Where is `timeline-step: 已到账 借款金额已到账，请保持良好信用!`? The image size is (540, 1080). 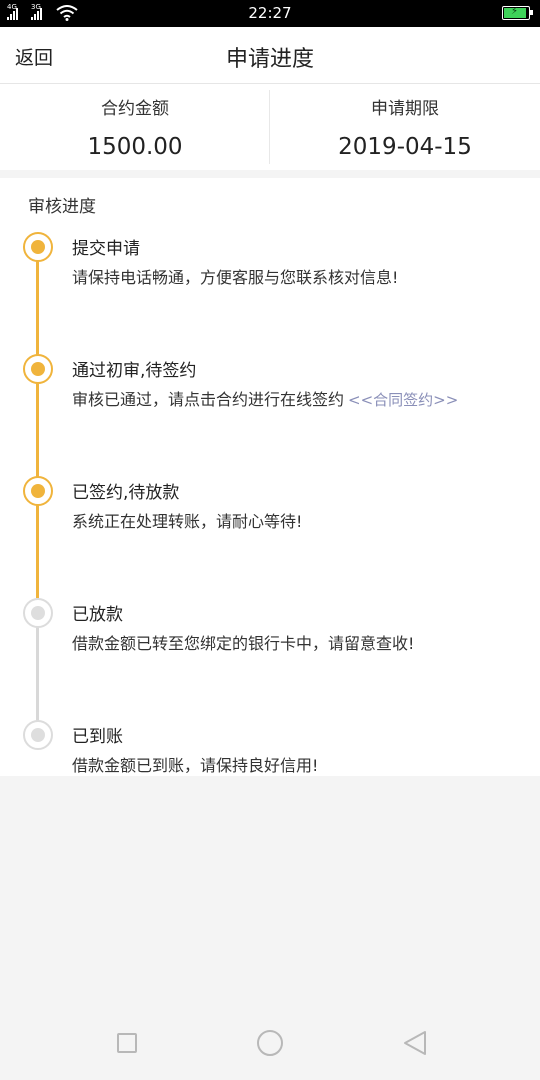
timeline-step: 已到账 借款金额已到账，请保持良好信用! is located at coordinates (270, 748).